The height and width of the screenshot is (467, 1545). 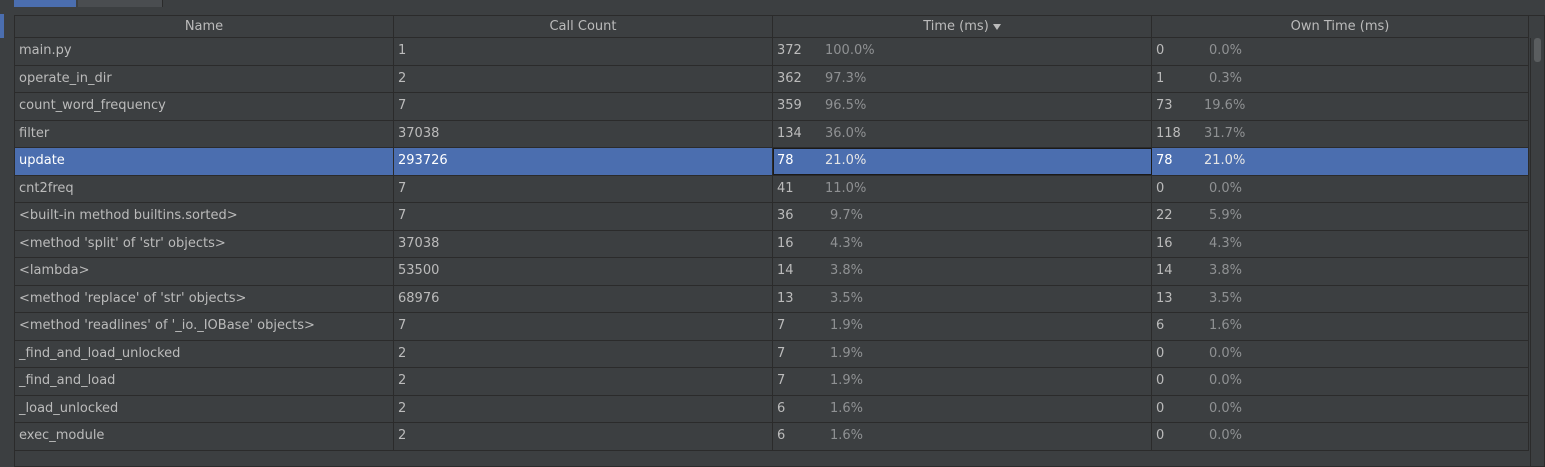 What do you see at coordinates (846, 188) in the screenshot?
I see `time-percent: 11.0%` at bounding box center [846, 188].